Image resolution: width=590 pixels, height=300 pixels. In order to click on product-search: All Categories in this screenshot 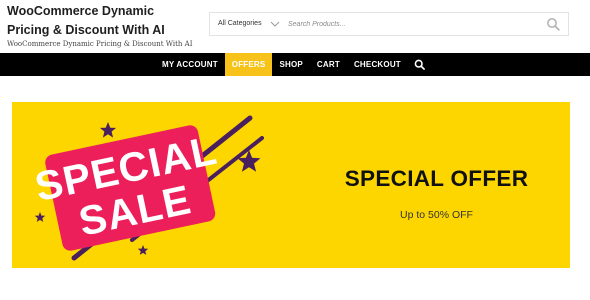, I will do `click(389, 24)`.